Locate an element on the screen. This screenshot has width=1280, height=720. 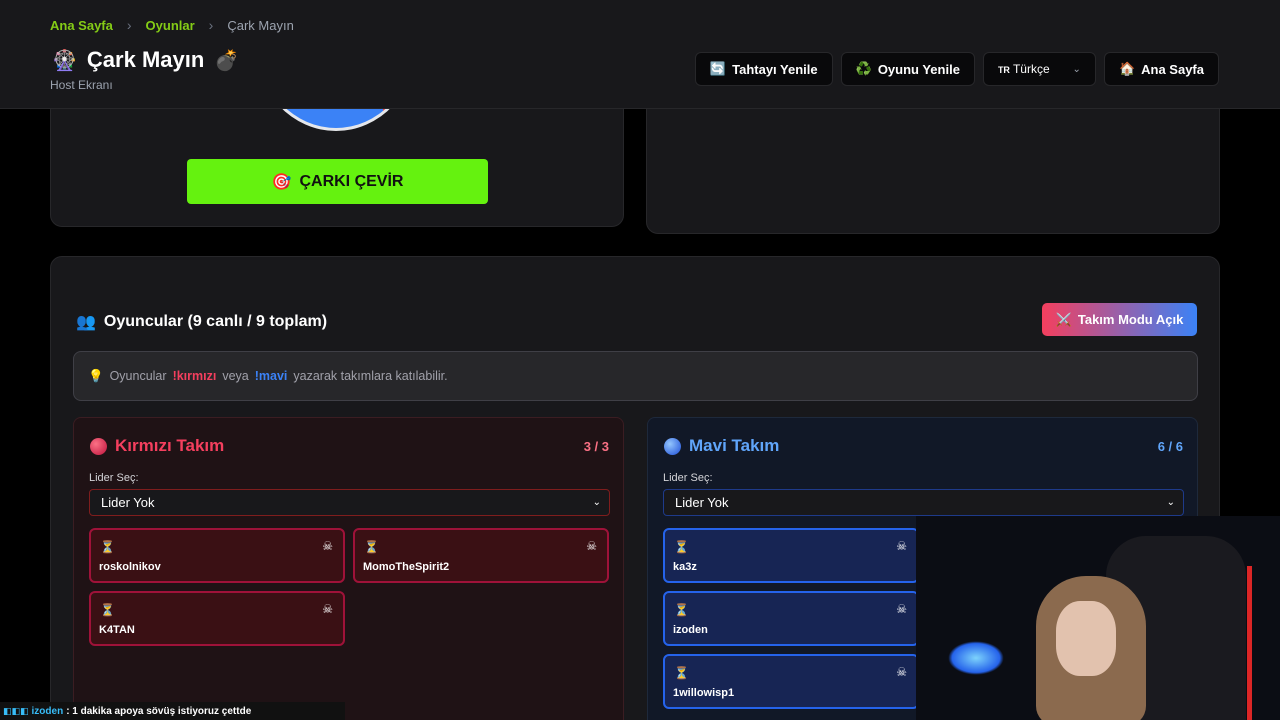
players-heading: 👥 Oyuncular (9 canlı / 9 toplam) is located at coordinates (201, 322).